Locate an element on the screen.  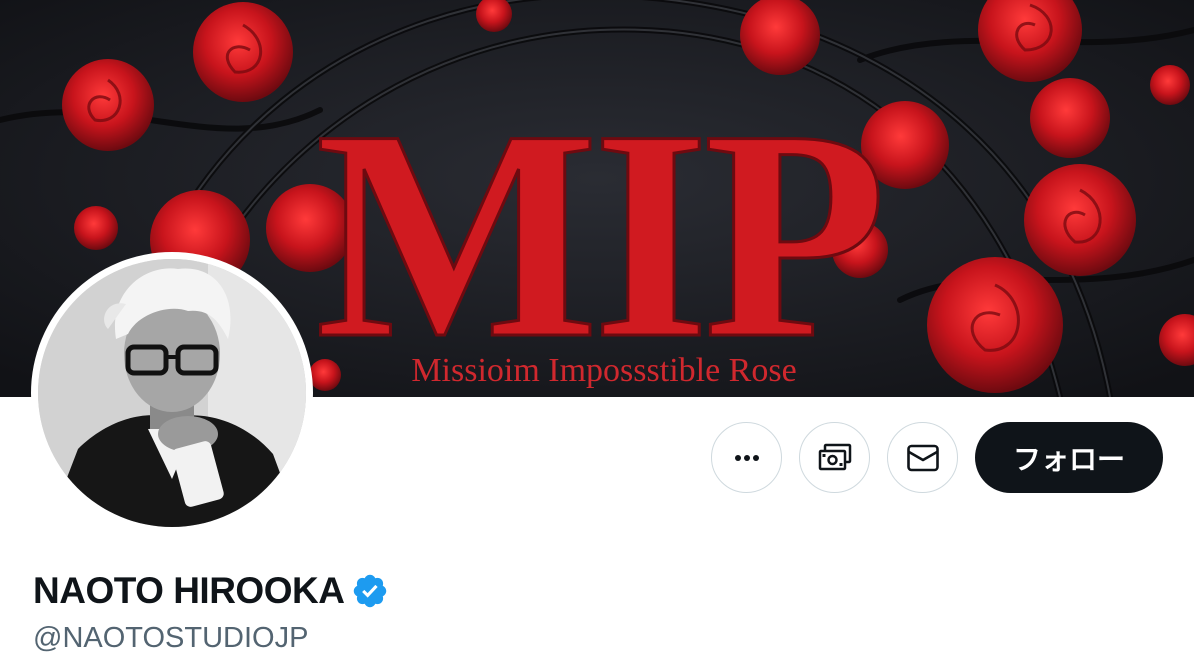
display-name: NAOTO HIROOKA is located at coordinates (189, 590).